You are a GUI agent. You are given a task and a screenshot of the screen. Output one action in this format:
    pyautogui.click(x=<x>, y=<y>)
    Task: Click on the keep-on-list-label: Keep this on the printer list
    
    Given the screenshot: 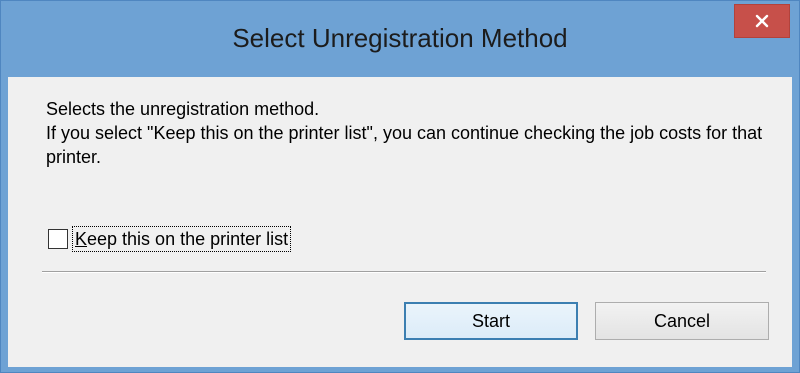 What is the action you would take?
    pyautogui.click(x=181, y=239)
    